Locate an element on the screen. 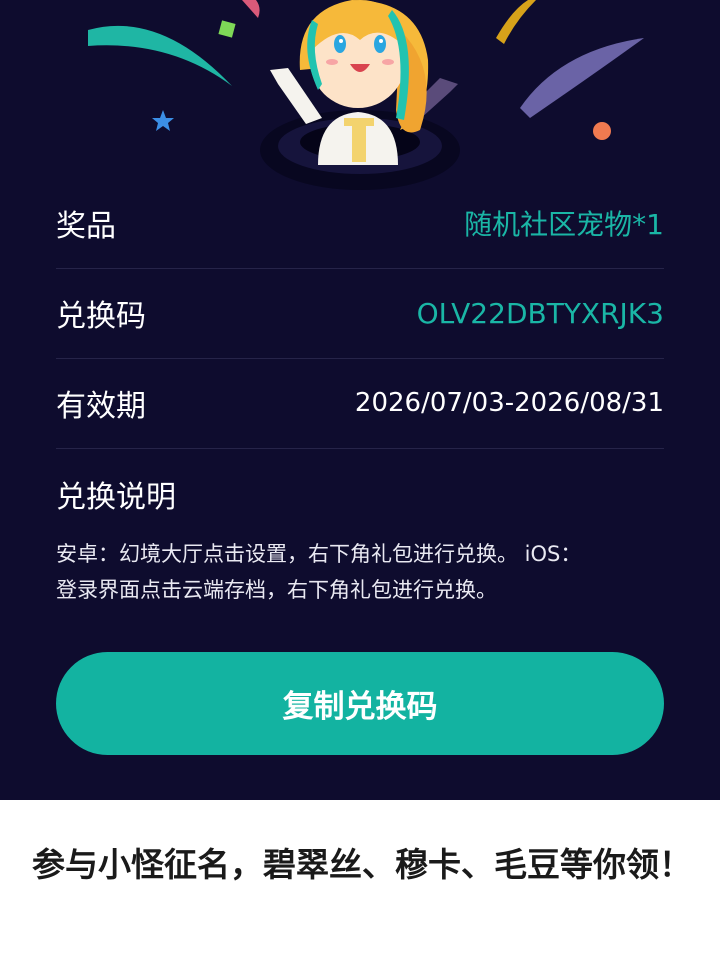 Image resolution: width=720 pixels, height=960 pixels. validity-row: 有效期 2026/07/03-2026/08/31 is located at coordinates (360, 403).